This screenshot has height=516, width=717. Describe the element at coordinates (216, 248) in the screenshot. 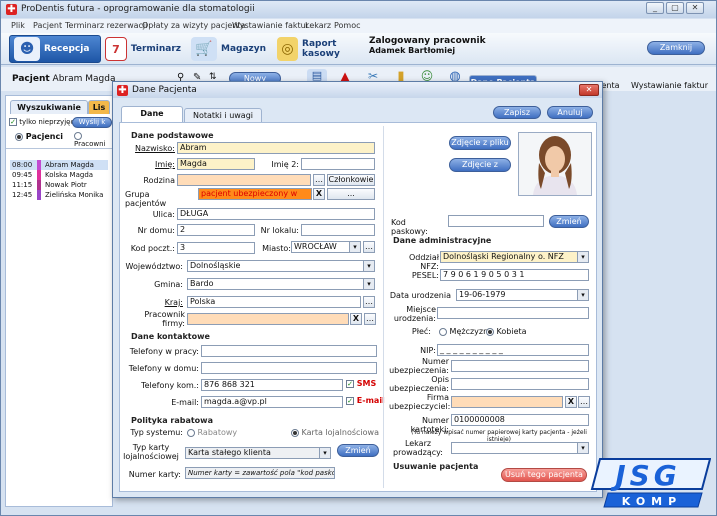

I see `kod-field: 3` at that location.